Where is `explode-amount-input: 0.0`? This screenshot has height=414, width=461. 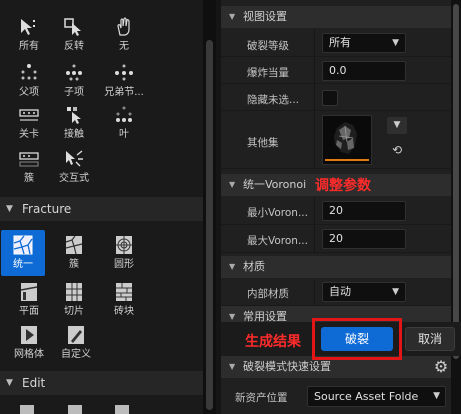
explode-amount-input: 0.0 is located at coordinates (364, 71).